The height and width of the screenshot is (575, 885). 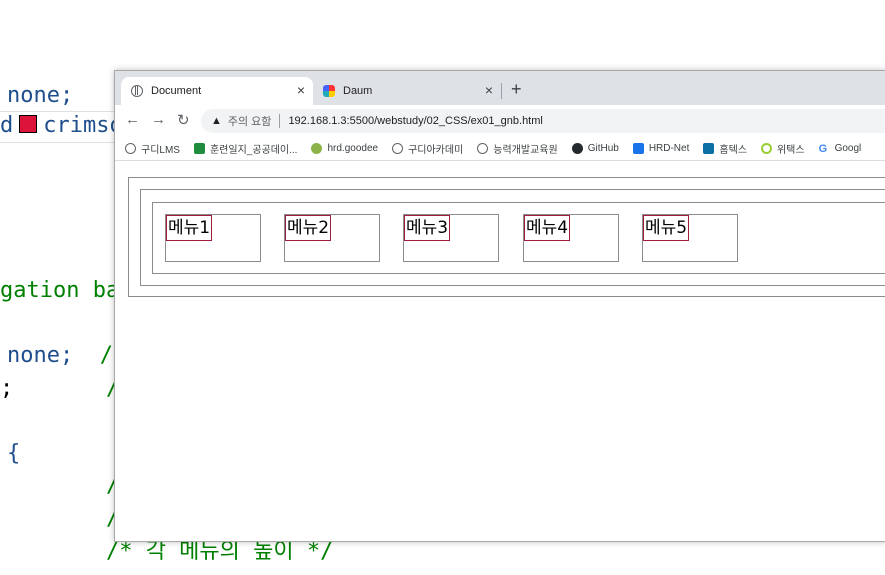 I want to click on color-swatch, so click(x=28, y=124).